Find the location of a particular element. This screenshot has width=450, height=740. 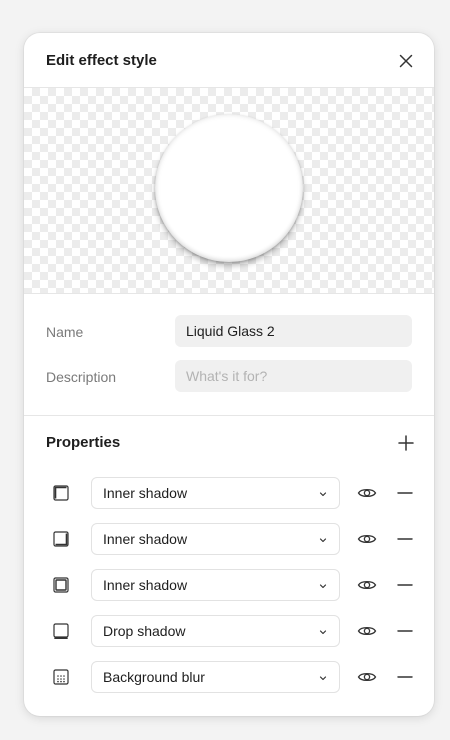

background-blur-icon is located at coordinates (61, 677).